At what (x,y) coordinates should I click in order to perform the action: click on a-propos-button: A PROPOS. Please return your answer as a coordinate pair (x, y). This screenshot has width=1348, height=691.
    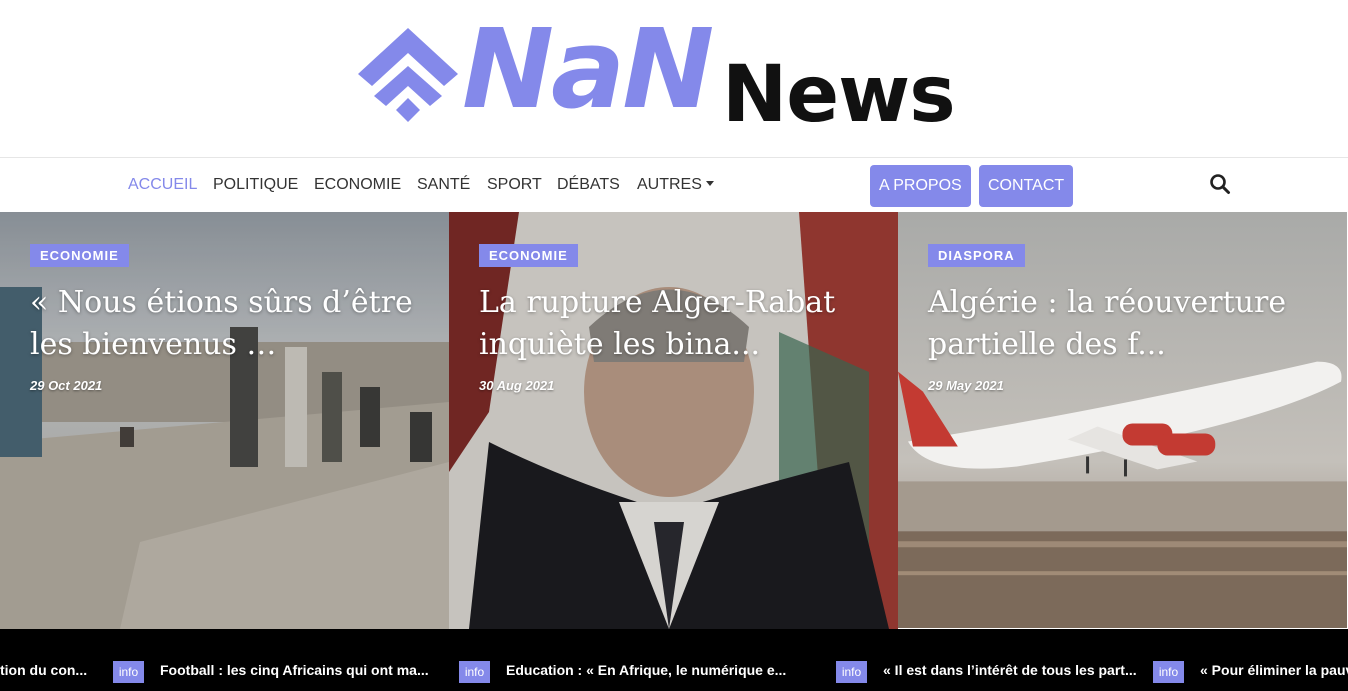
    Looking at the image, I should click on (920, 186).